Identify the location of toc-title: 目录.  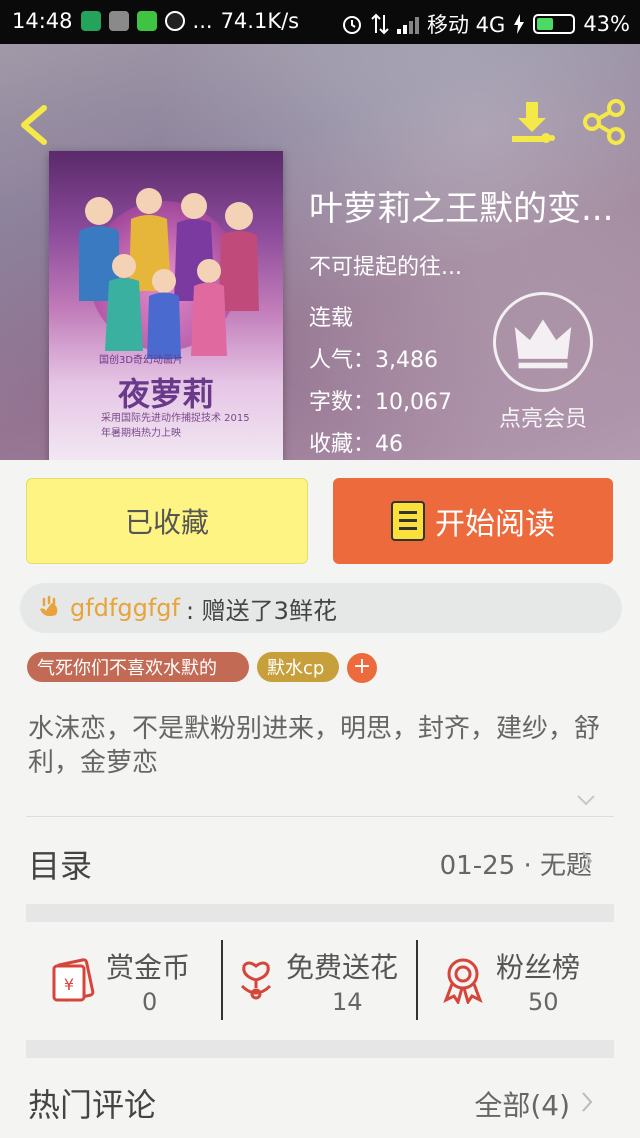
(60, 866).